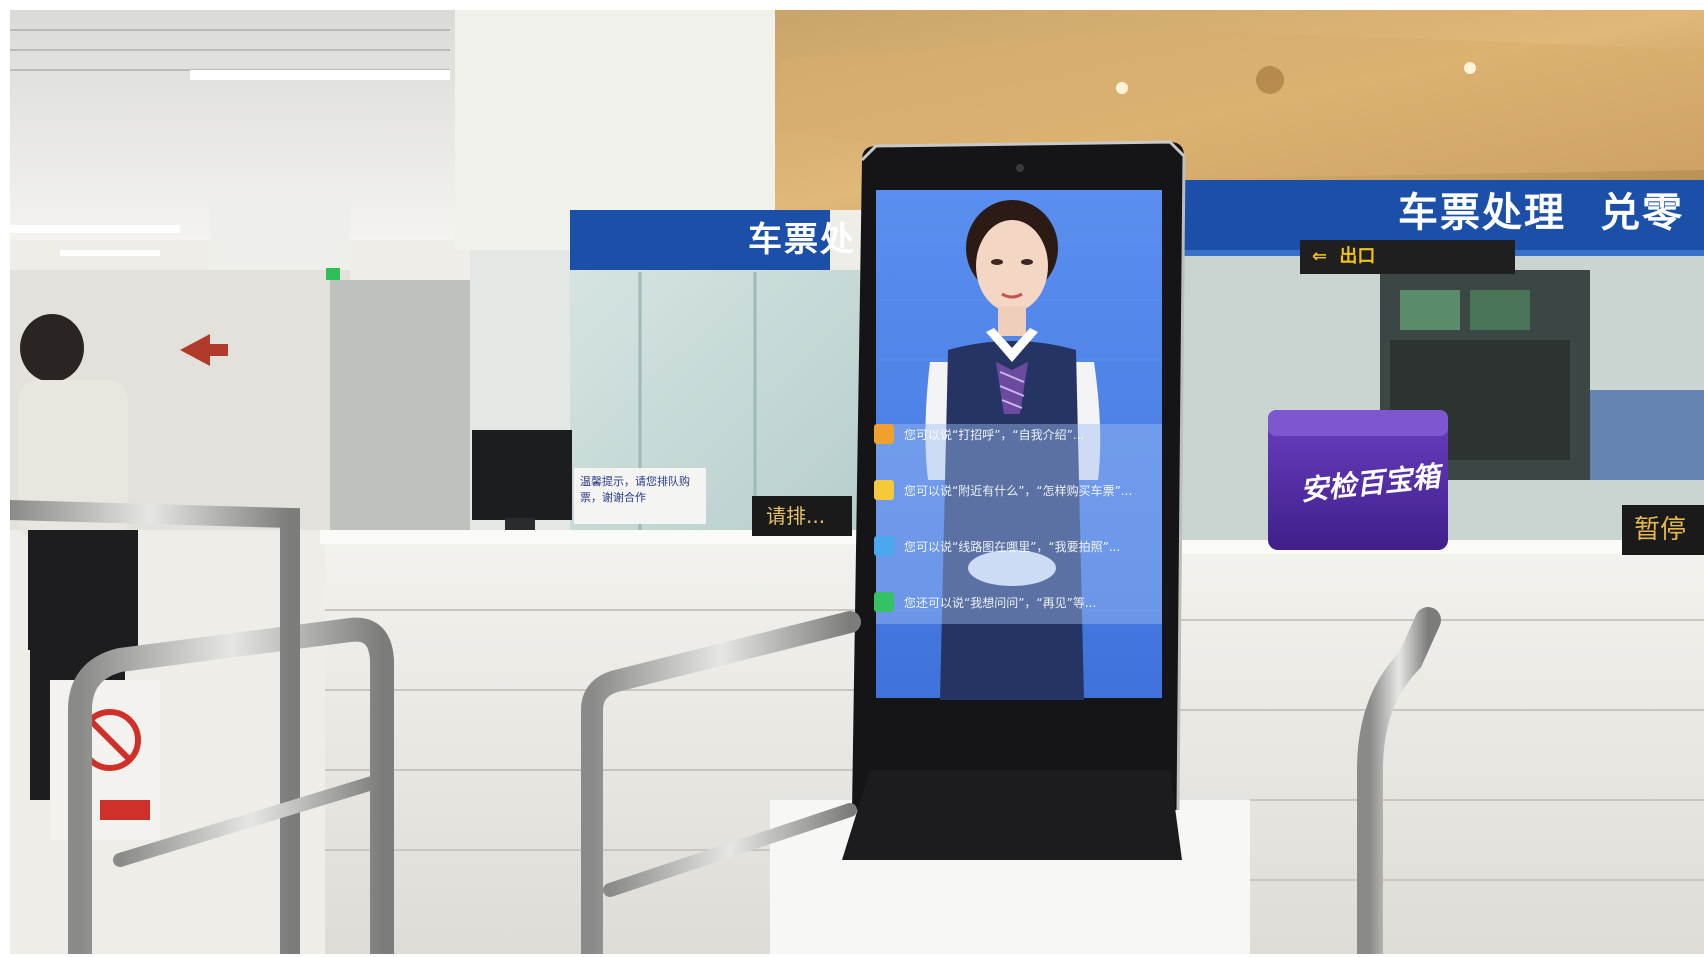 Image resolution: width=1704 pixels, height=957 pixels. I want to click on arrow-left-icon: ⇐, so click(1320, 256).